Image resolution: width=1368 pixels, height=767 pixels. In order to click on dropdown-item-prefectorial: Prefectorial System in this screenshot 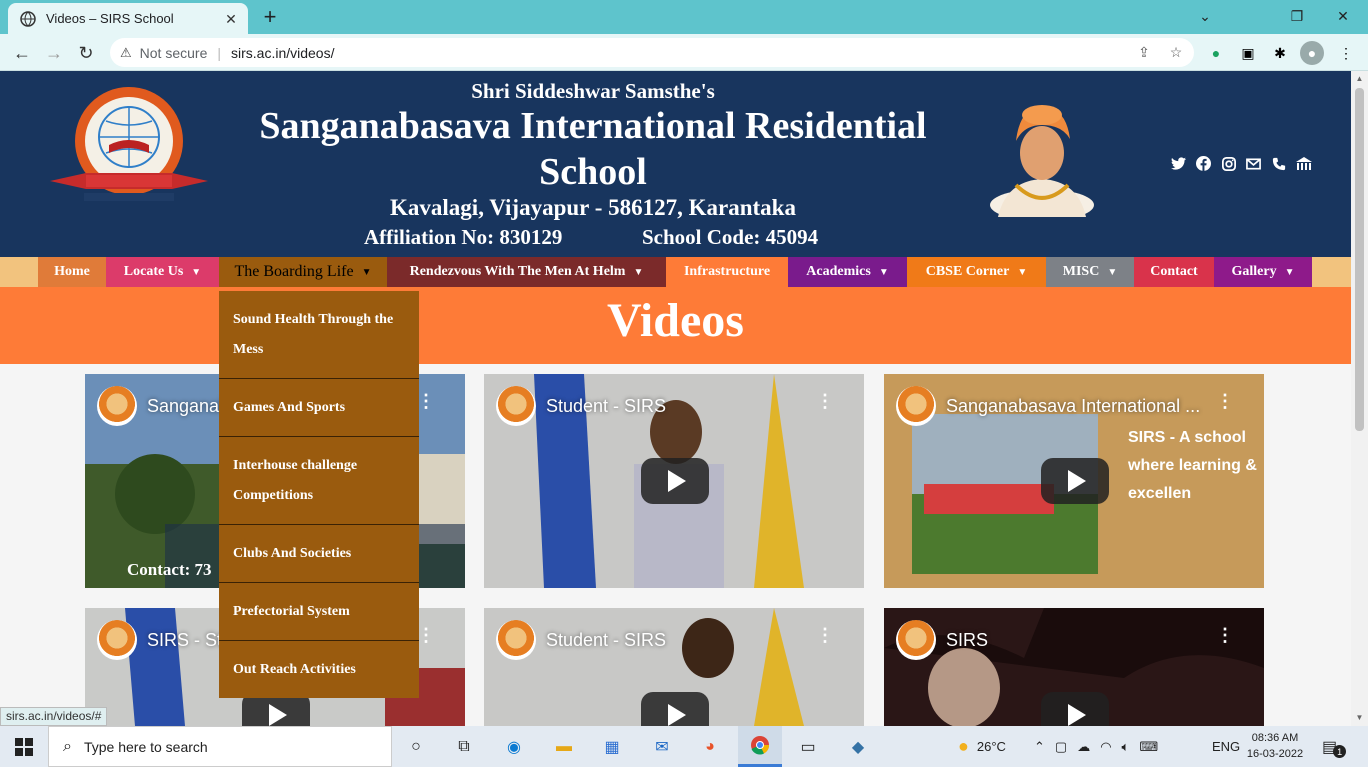, I will do `click(319, 612)`.